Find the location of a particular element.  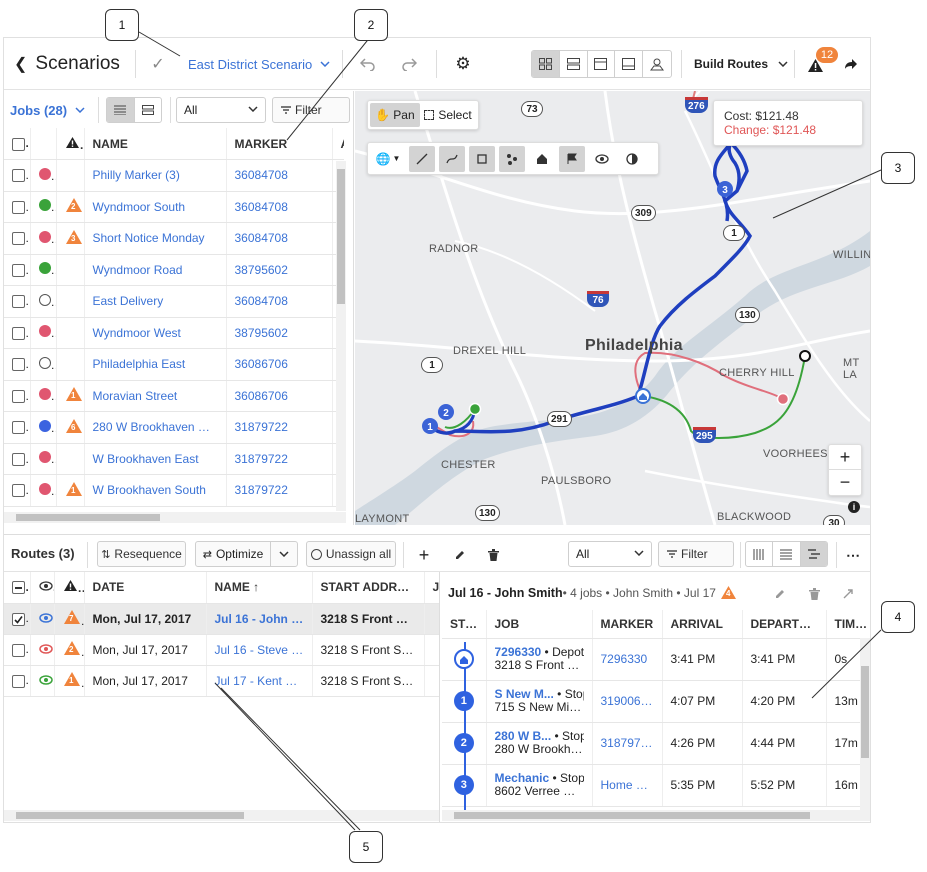

routes-horizontal-scrollbar is located at coordinates (221, 815).